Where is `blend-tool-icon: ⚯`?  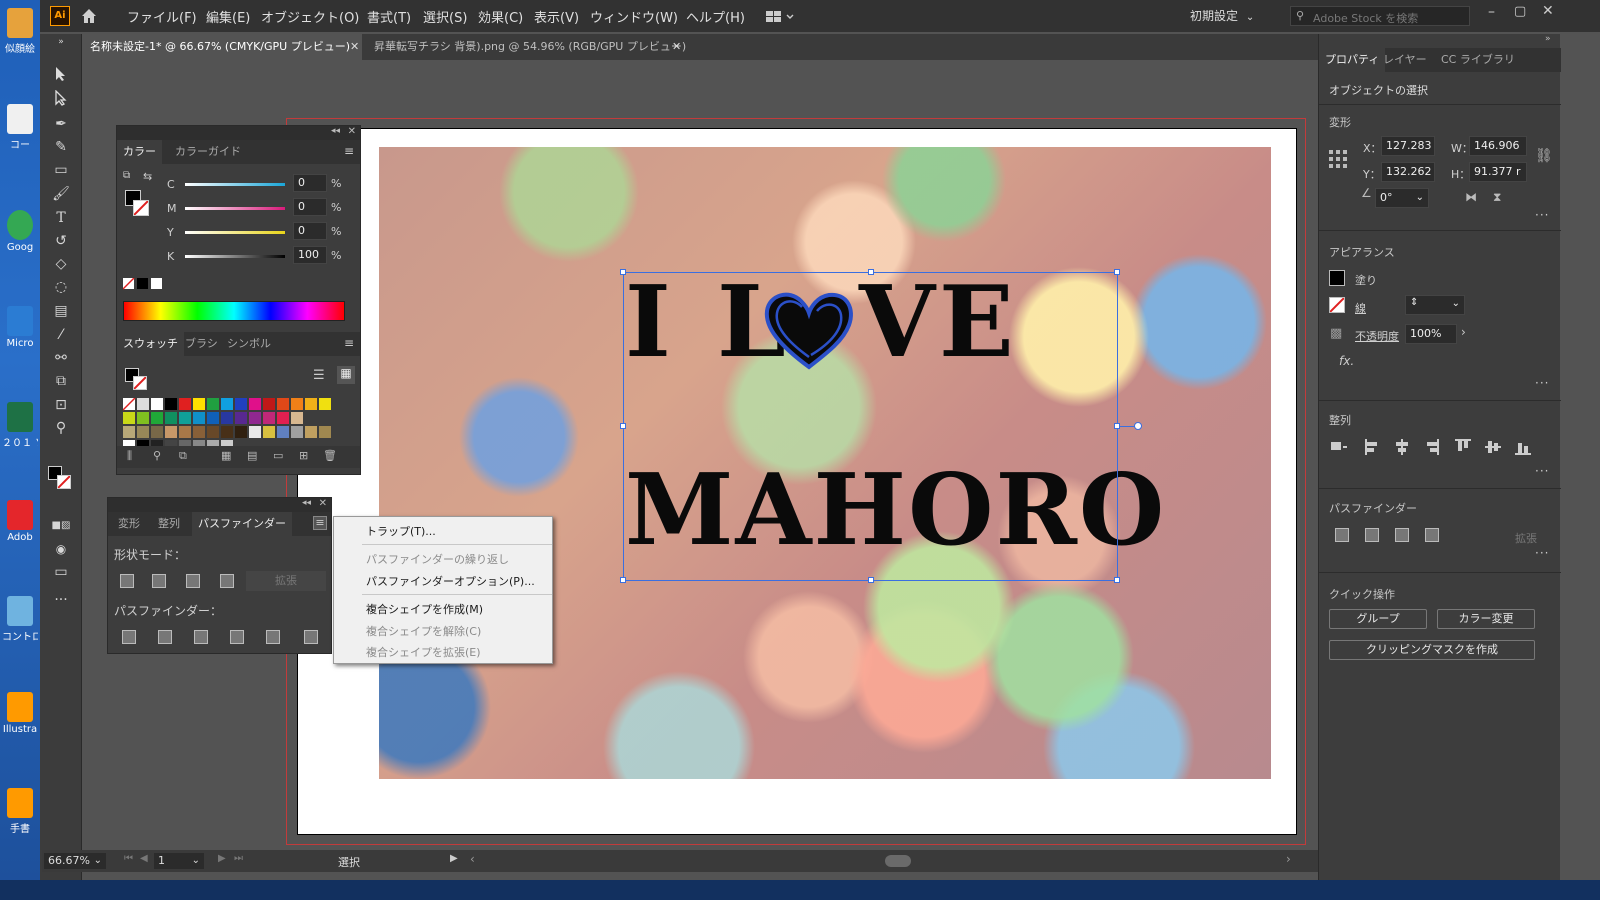 blend-tool-icon: ⚯ is located at coordinates (61, 358).